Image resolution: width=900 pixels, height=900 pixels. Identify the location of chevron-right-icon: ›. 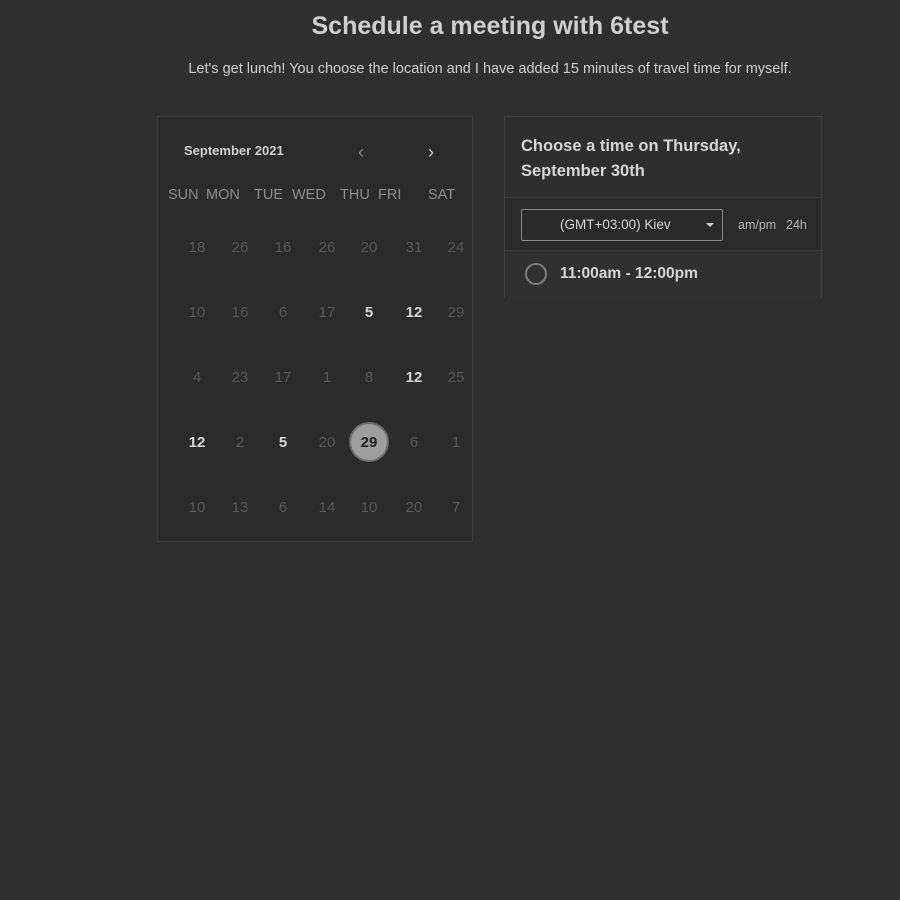
(431, 153).